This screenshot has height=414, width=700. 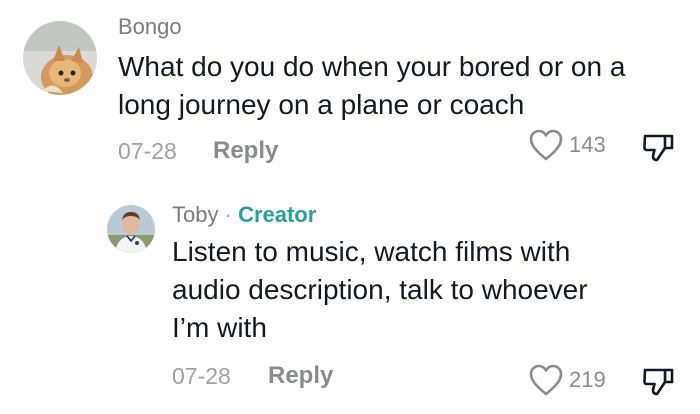 I want to click on creator-badge: Creator, so click(x=277, y=214).